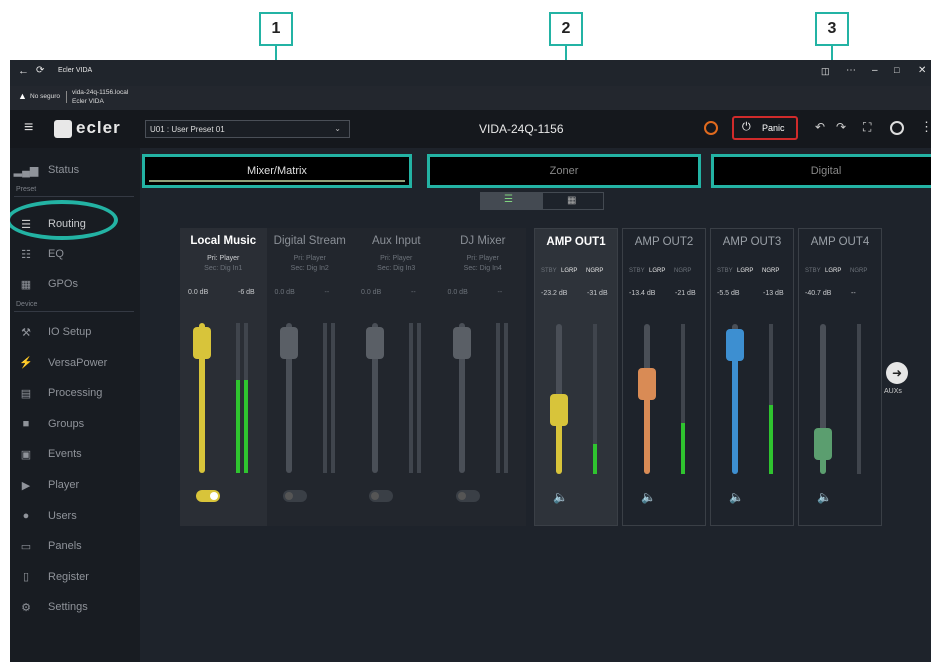  Describe the element at coordinates (26, 224) in the screenshot. I see `routing-sign-icon: ☰` at that location.